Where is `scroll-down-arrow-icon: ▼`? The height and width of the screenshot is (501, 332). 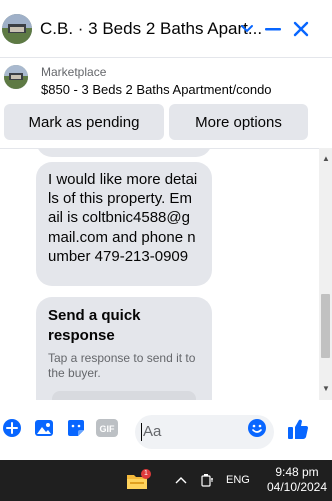
scroll-down-arrow-icon: ▼ is located at coordinates (326, 388).